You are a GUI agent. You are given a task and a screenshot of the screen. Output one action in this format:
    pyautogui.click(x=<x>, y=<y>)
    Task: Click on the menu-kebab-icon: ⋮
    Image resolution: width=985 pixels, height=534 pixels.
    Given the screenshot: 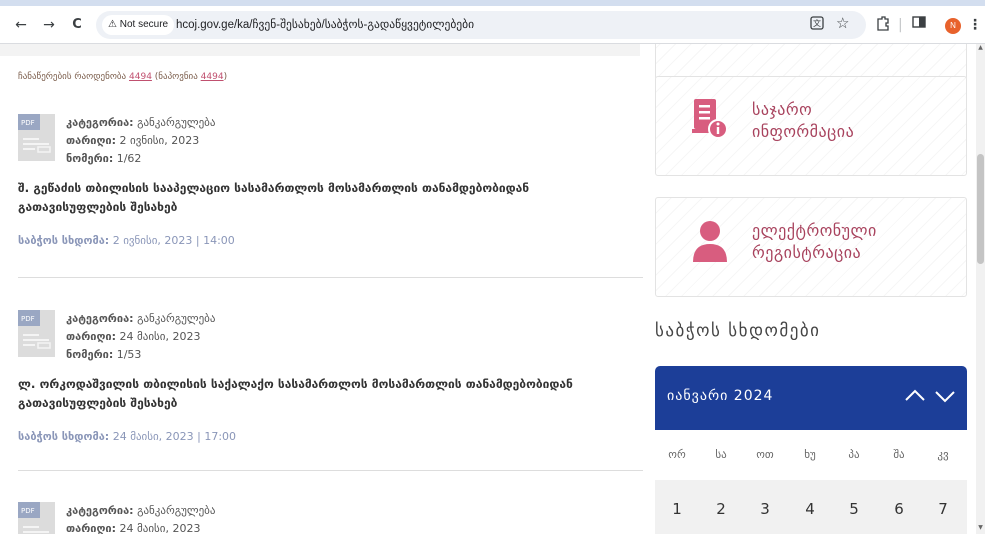 What is the action you would take?
    pyautogui.click(x=975, y=25)
    